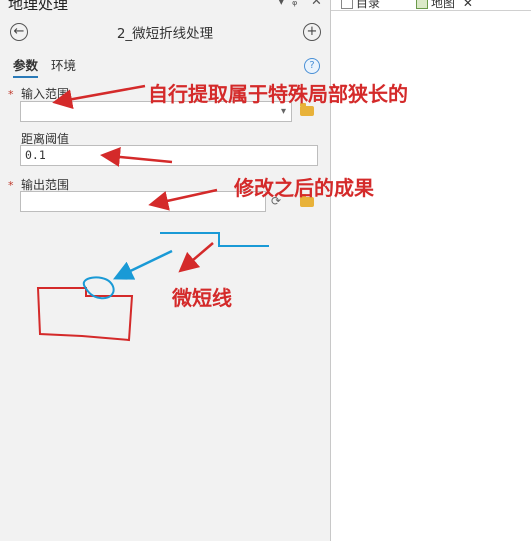 The height and width of the screenshot is (541, 531). I want to click on polygon-sketch, so click(85, 314).